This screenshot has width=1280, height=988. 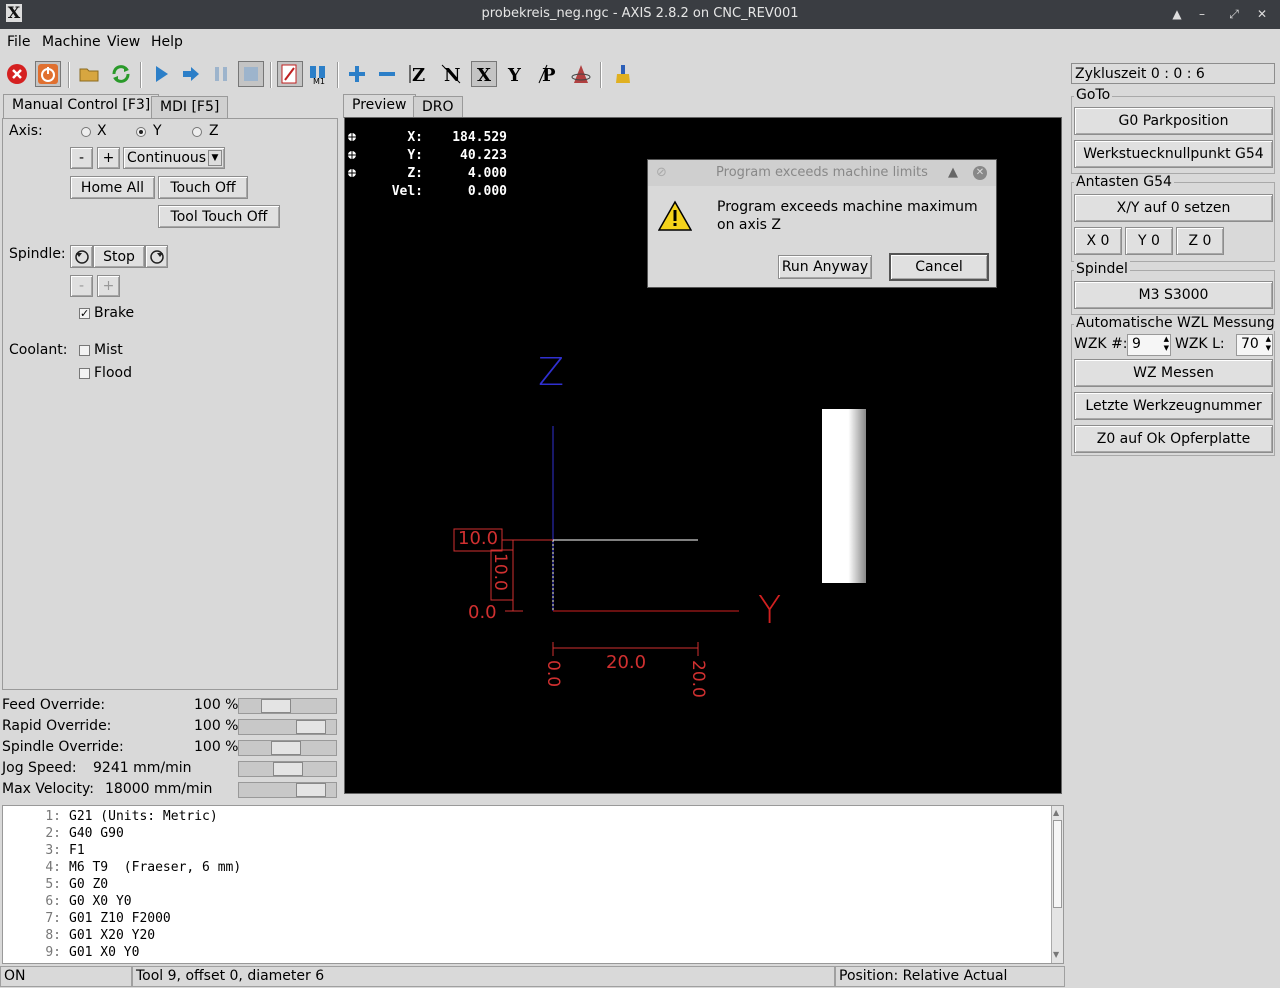 What do you see at coordinates (159, 789) in the screenshot?
I see `override-value: 18000 mm/min` at bounding box center [159, 789].